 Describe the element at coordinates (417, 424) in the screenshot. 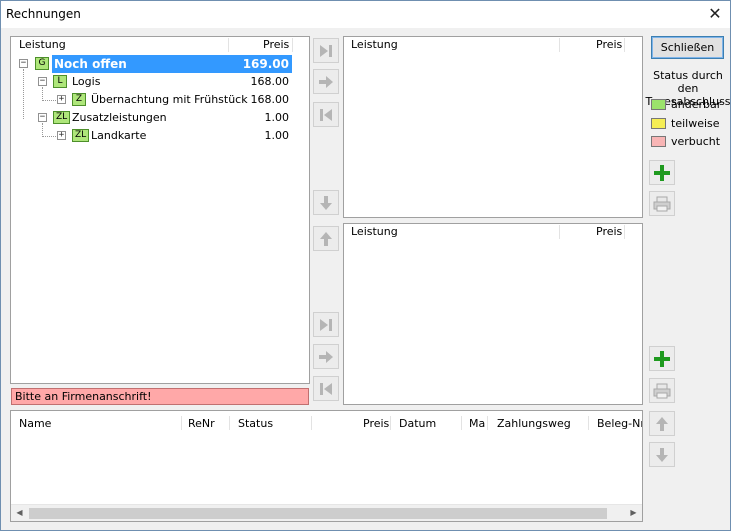

I see `column-header-datum: Datum` at that location.